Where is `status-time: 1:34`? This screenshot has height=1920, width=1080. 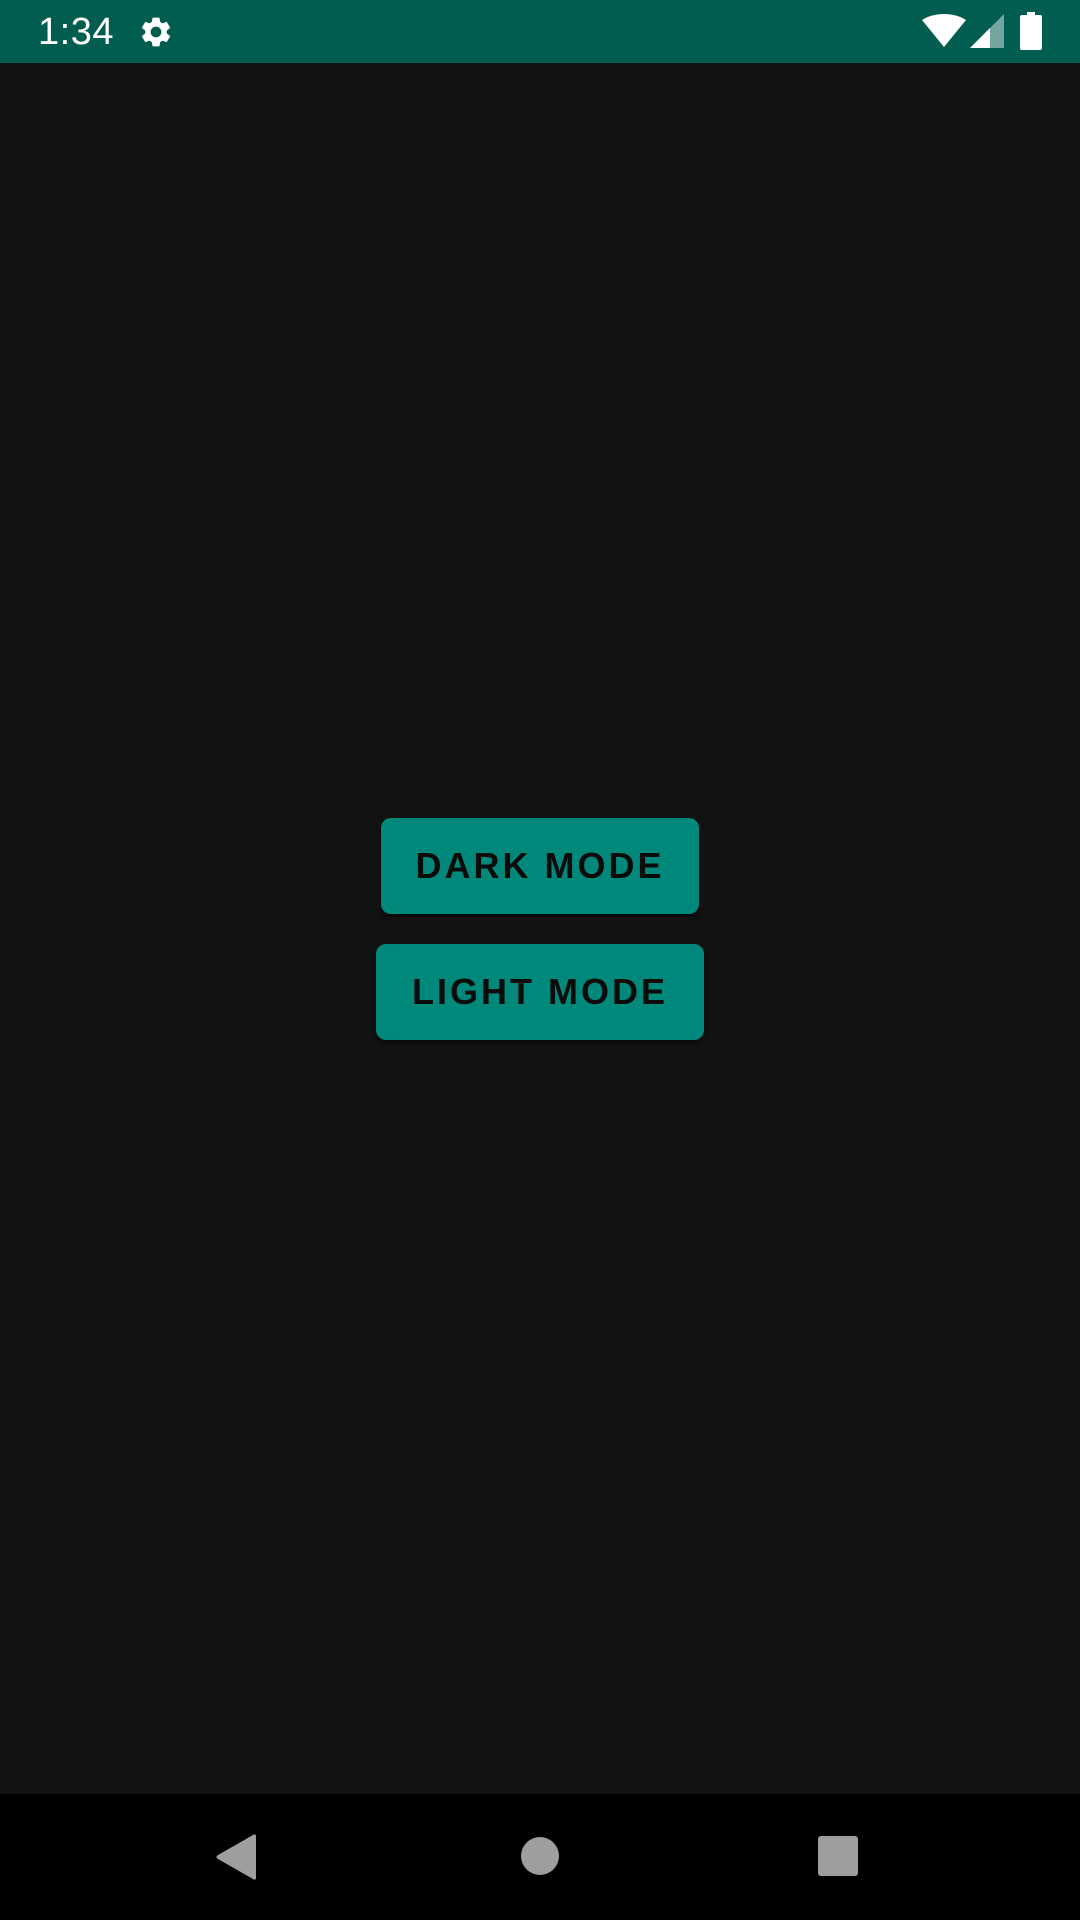 status-time: 1:34 is located at coordinates (76, 32).